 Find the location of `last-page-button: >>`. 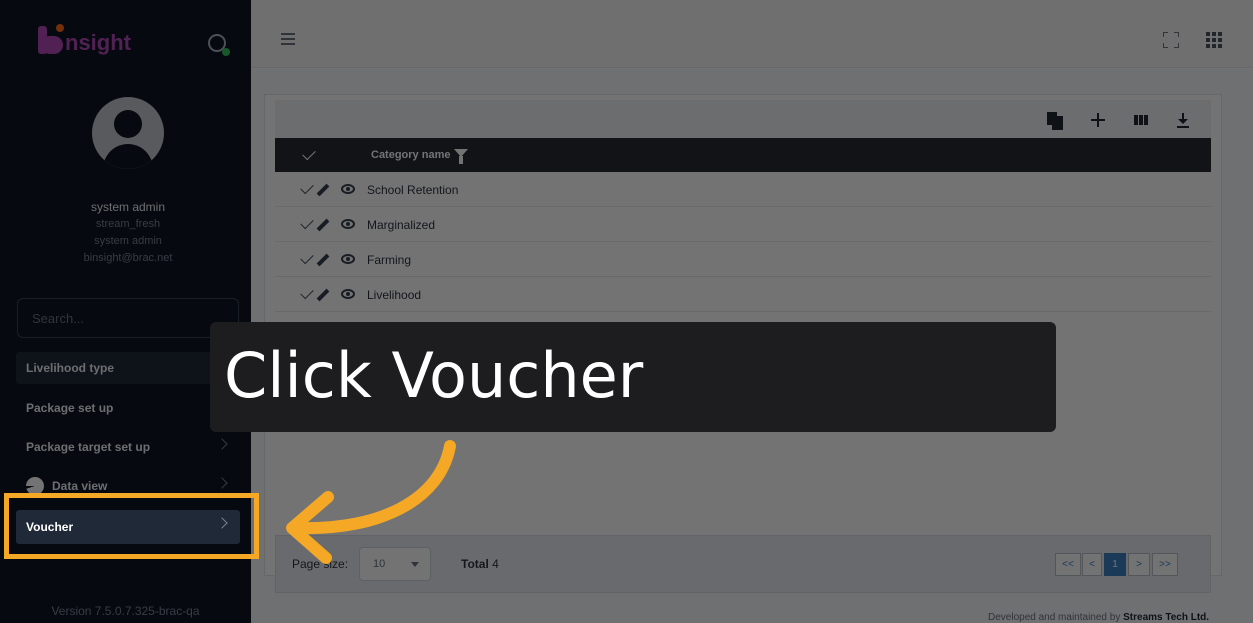

last-page-button: >> is located at coordinates (1165, 564).